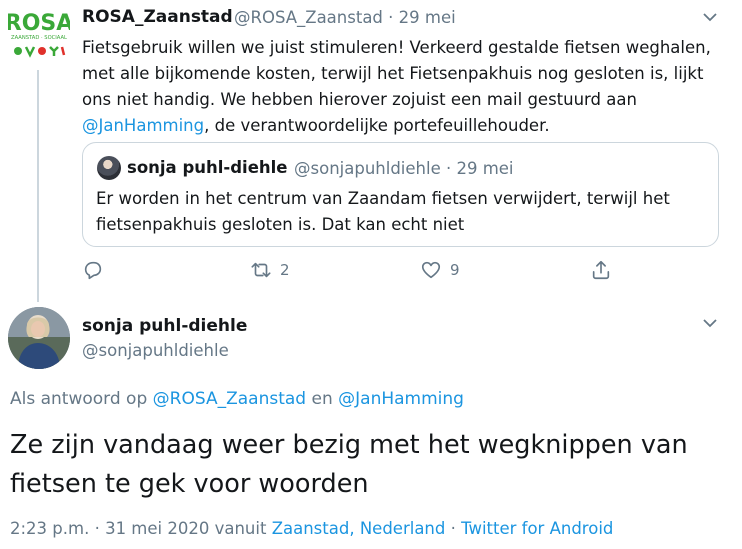 The image size is (742, 549). I want to click on reply-prefix: Als antwoord op, so click(81, 399).